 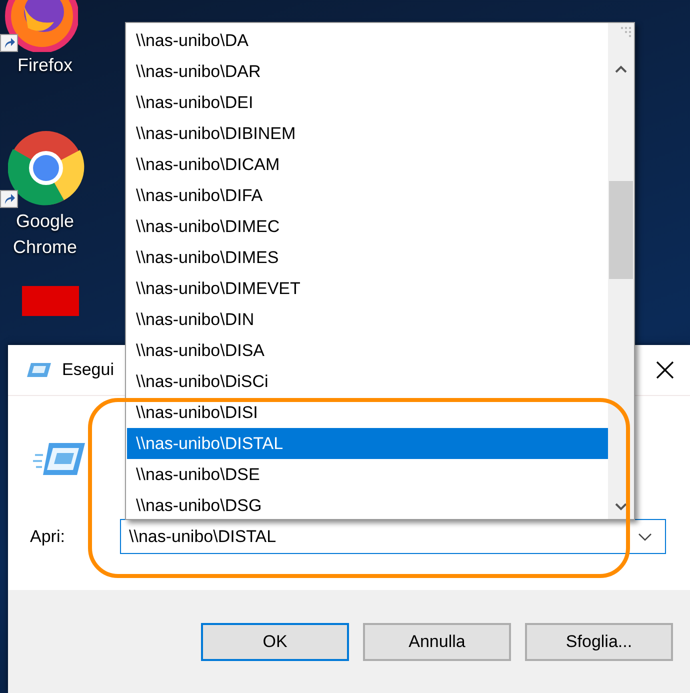 I want to click on dropdown-item: \\nas-unibo\DIBINEM, so click(x=367, y=133).